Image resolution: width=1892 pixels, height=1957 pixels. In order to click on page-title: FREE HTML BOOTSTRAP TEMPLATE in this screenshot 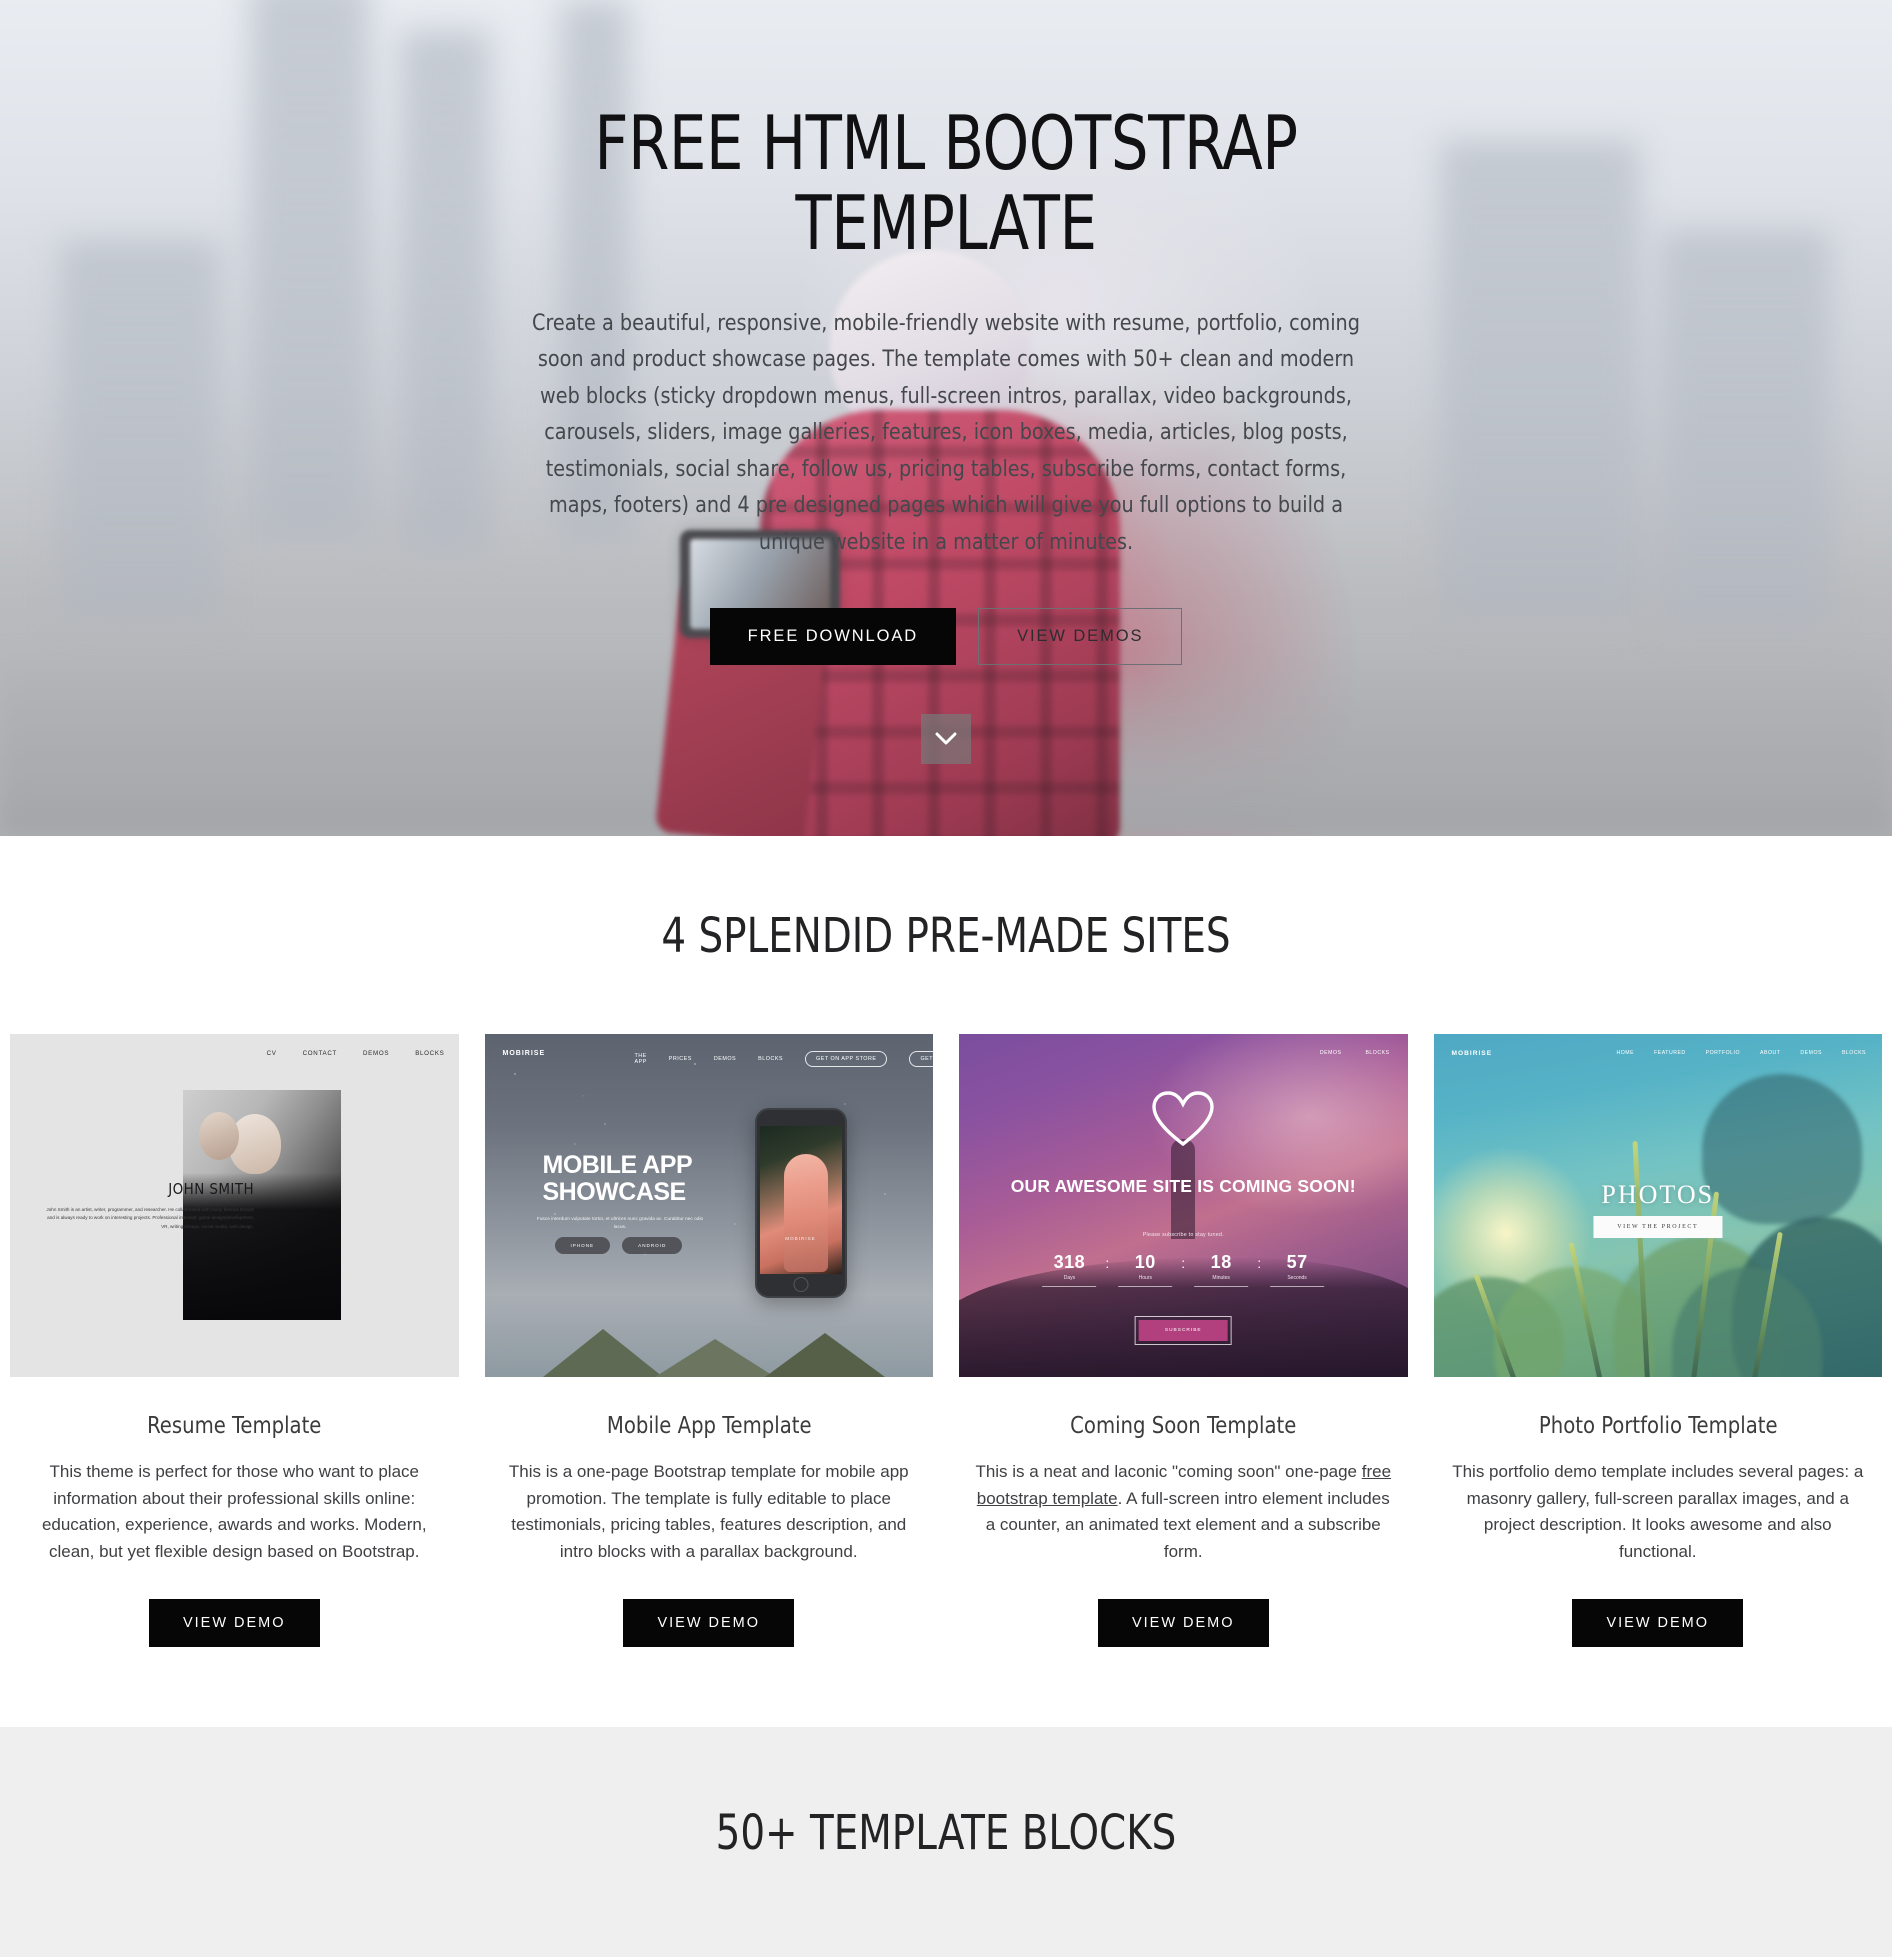, I will do `click(946, 183)`.